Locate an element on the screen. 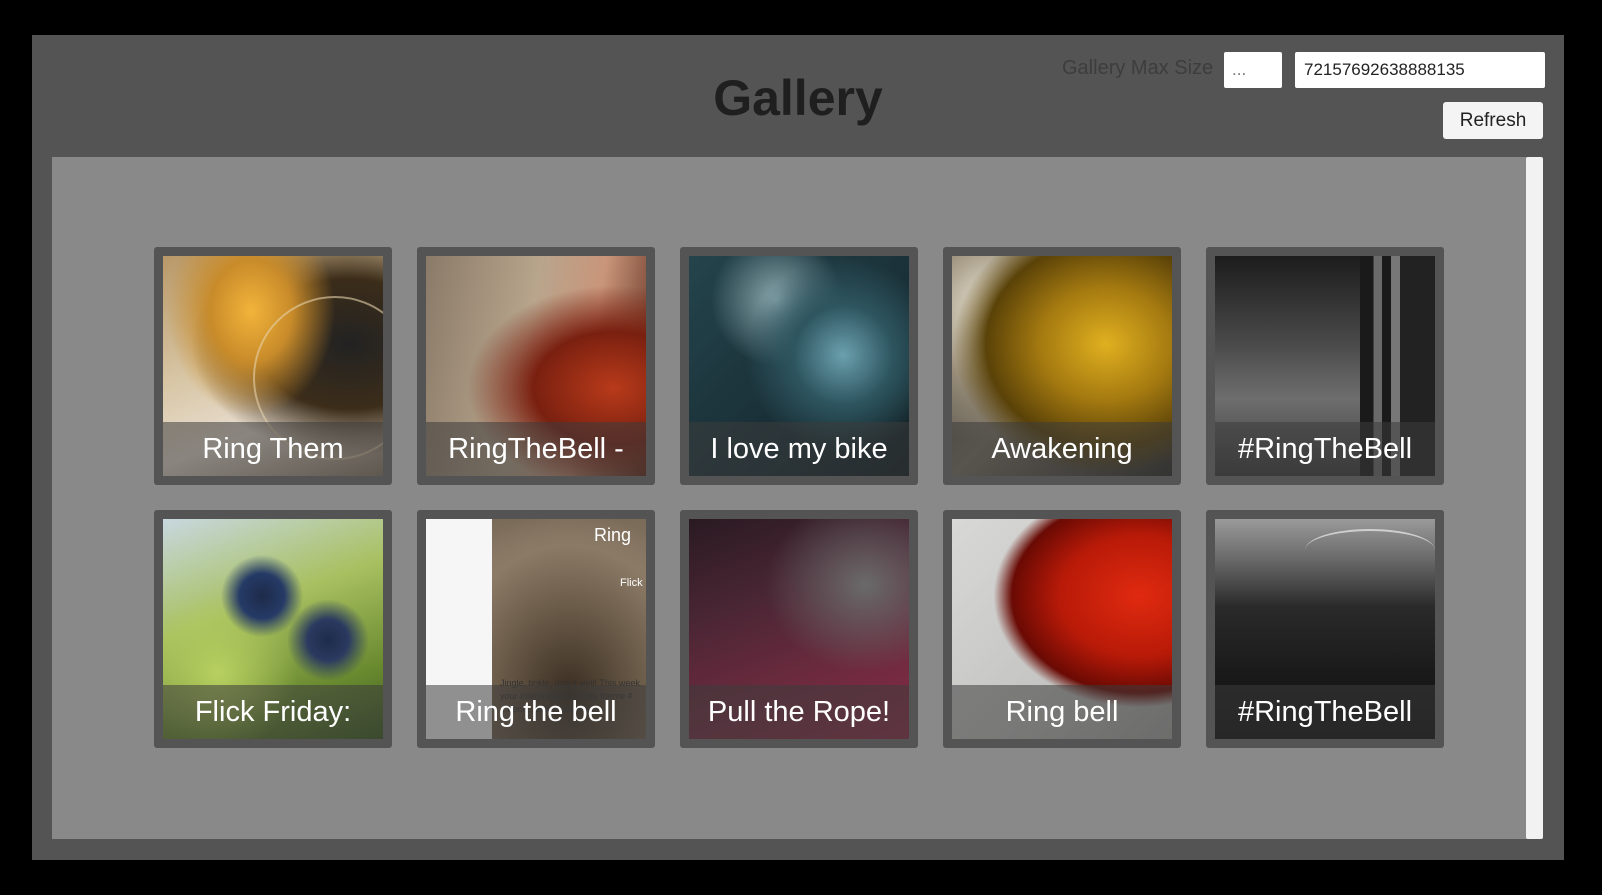 The width and height of the screenshot is (1602, 895). gallery-tile: Flick Friday: is located at coordinates (273, 629).